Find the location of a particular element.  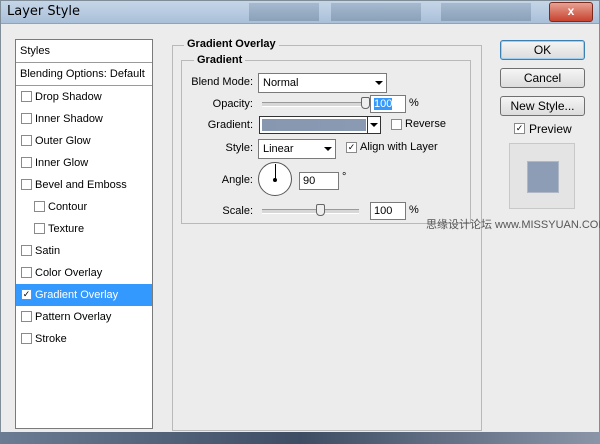

style-item-inner-glow: Inner Glow is located at coordinates (84, 163).